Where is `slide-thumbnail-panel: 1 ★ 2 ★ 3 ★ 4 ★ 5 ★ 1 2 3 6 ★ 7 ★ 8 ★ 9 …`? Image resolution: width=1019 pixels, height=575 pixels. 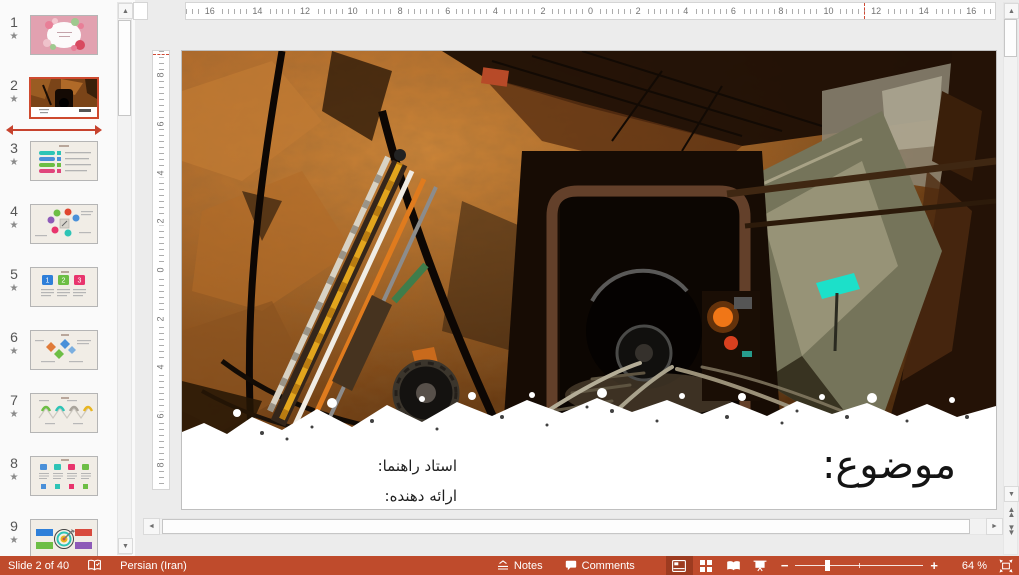 slide-thumbnail-panel: 1 ★ 2 ★ 3 ★ 4 ★ 5 ★ 1 2 3 6 ★ 7 ★ 8 ★ 9 … is located at coordinates (67, 278).